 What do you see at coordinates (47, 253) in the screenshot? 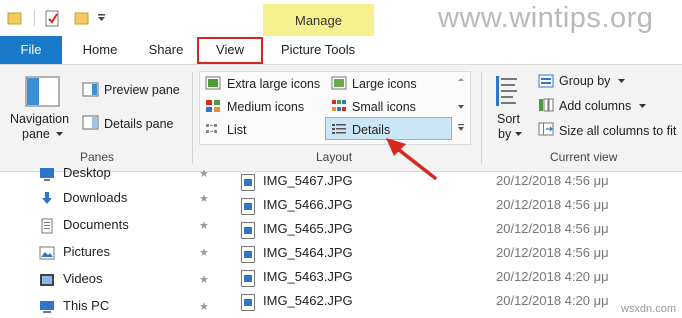
I see `pictures-icon` at bounding box center [47, 253].